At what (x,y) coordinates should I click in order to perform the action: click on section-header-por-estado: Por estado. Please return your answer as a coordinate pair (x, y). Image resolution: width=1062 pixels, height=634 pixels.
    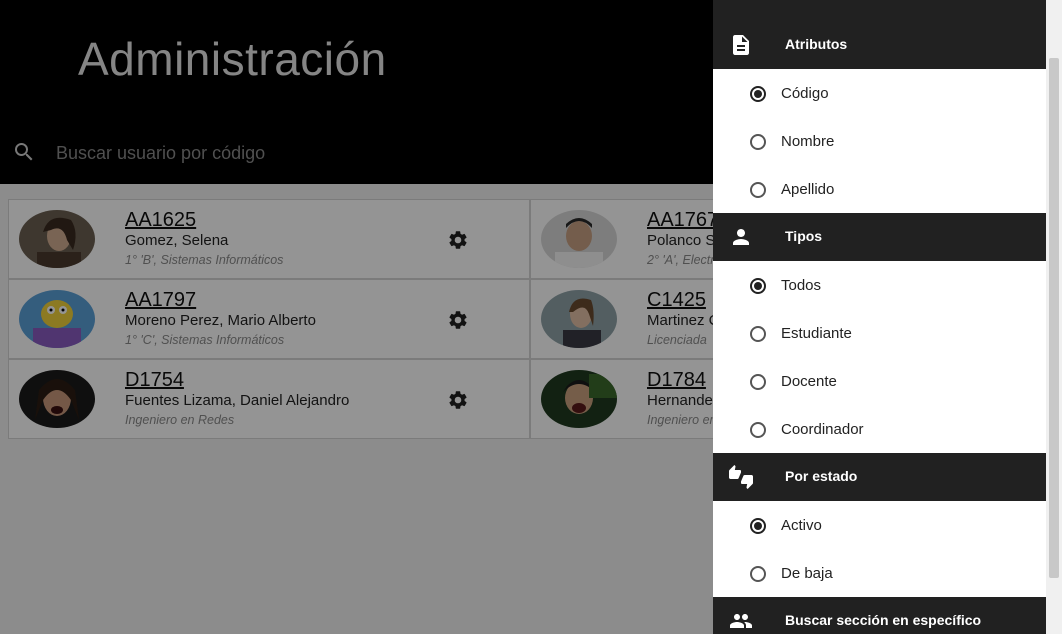
    Looking at the image, I should click on (879, 477).